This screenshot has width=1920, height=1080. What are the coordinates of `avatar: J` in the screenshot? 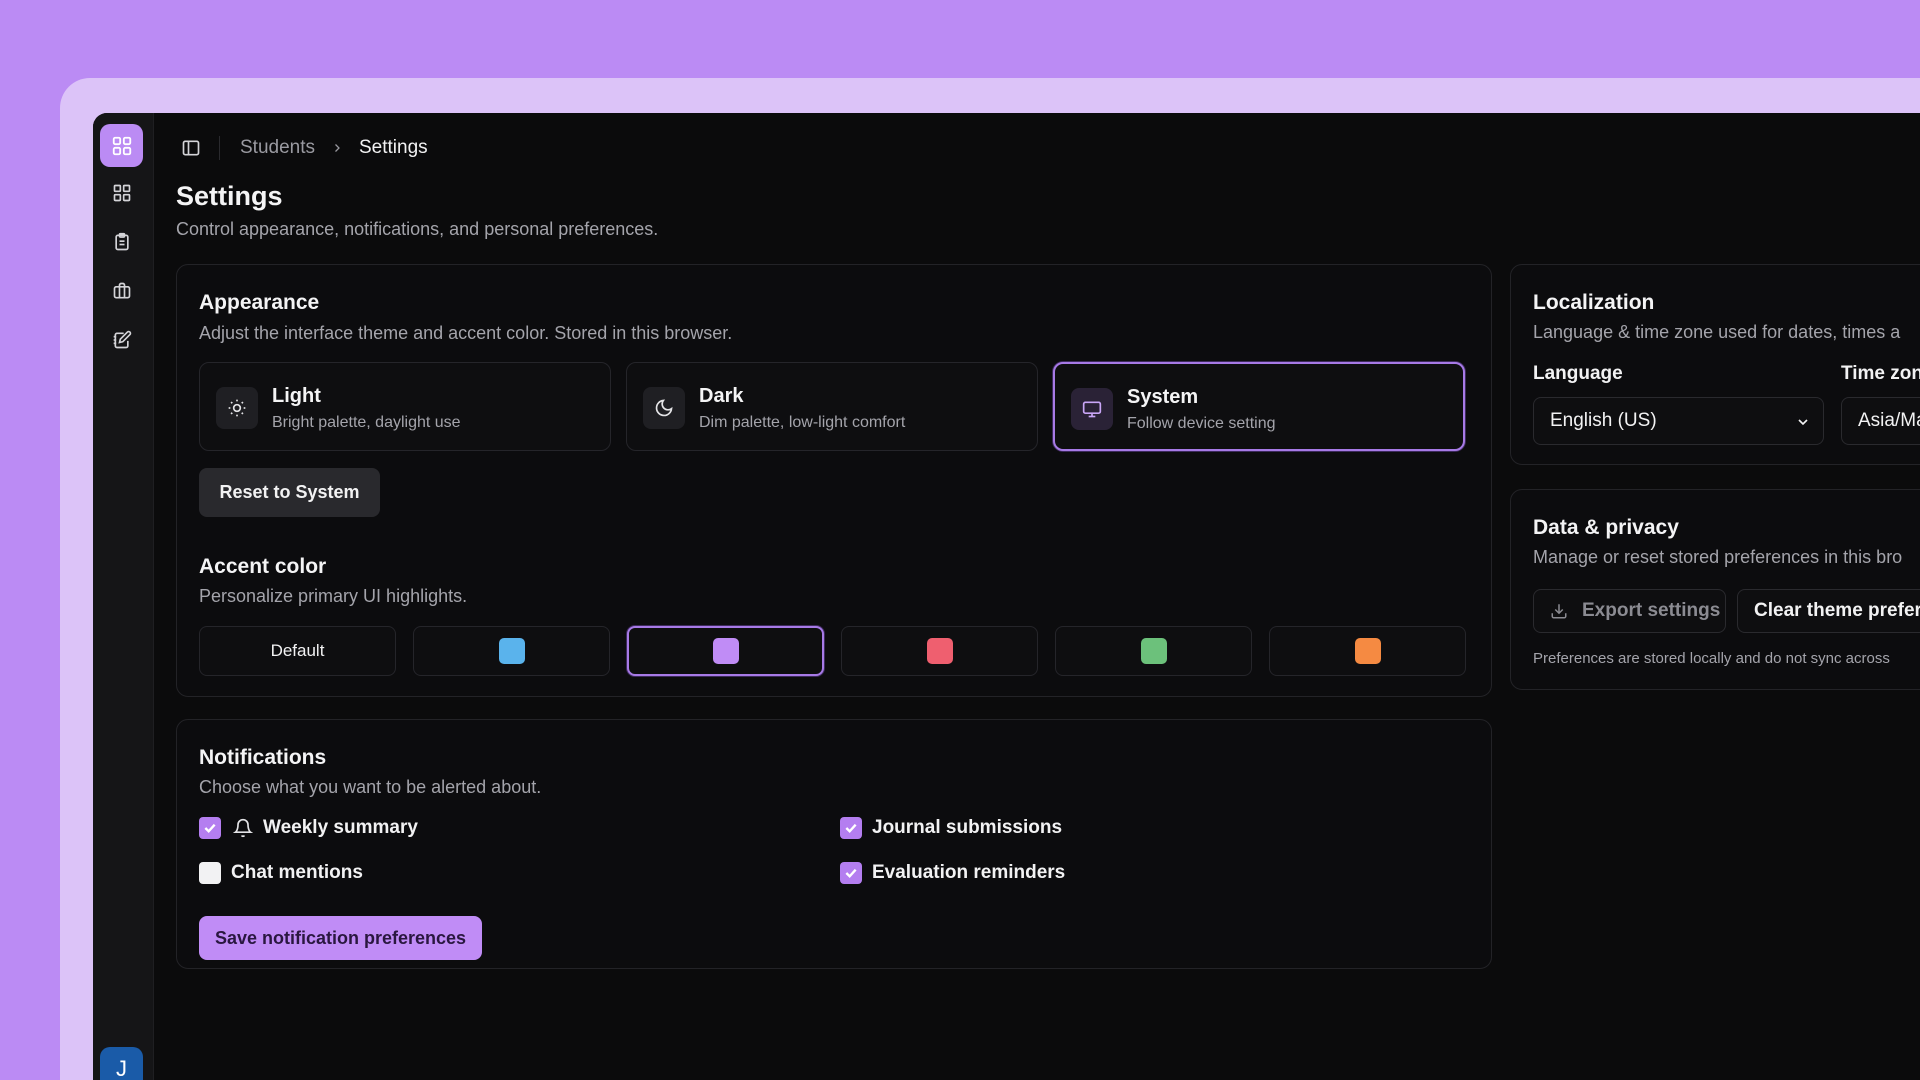 It's located at (121, 1063).